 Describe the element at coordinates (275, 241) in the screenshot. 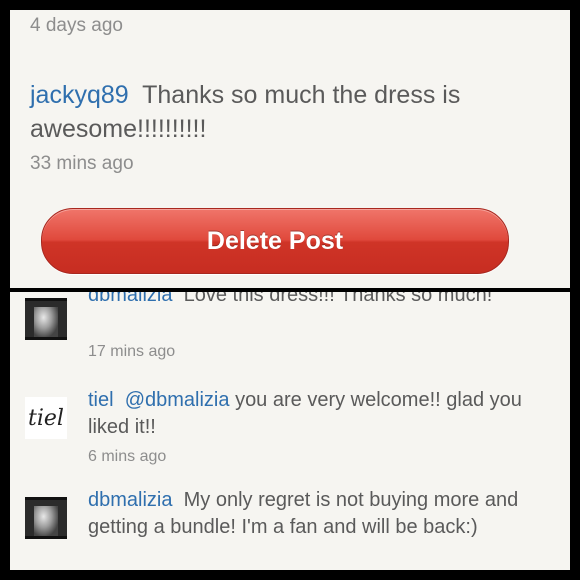

I see `delete-post-button: Delete Post` at that location.